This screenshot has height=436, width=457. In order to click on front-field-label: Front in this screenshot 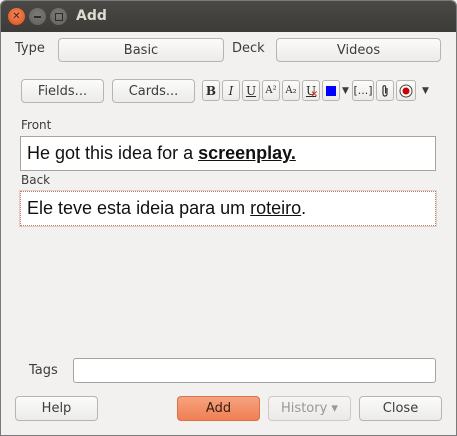, I will do `click(36, 125)`.